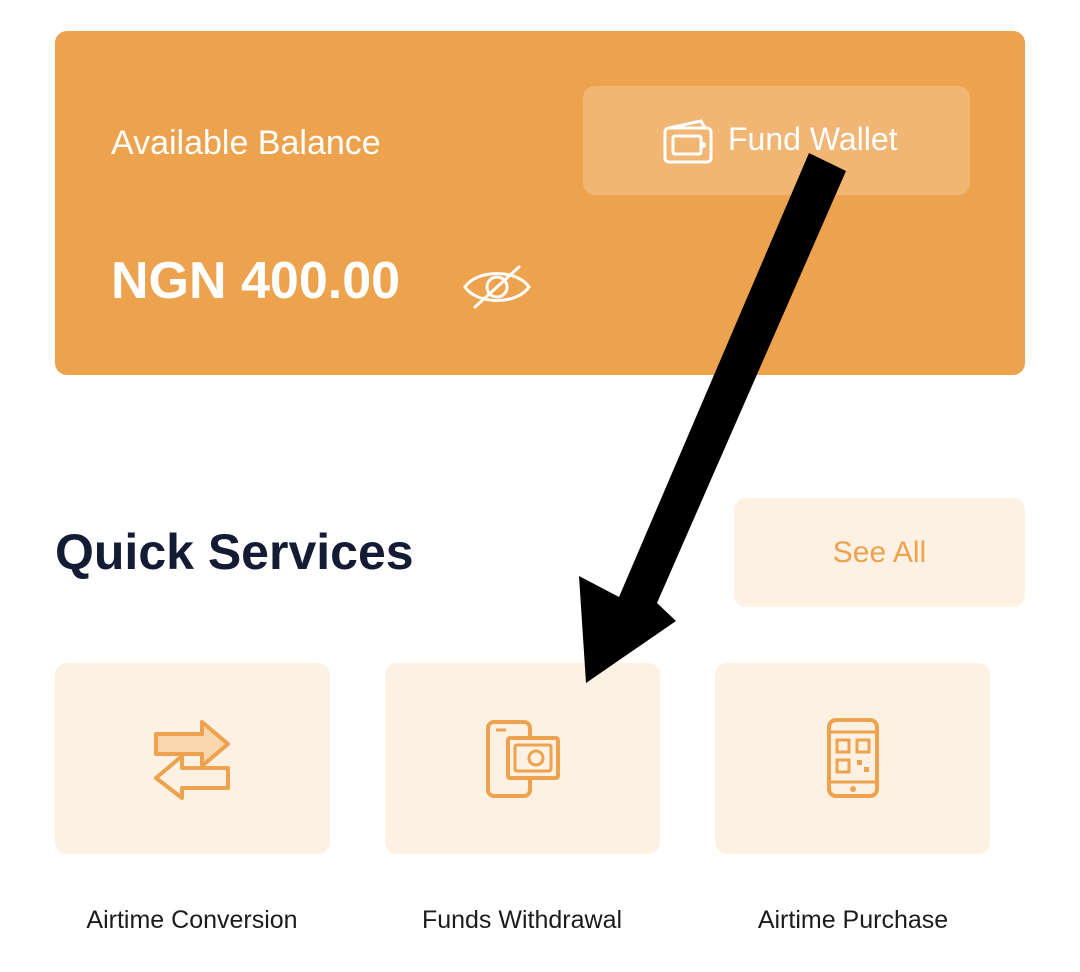 The image size is (1080, 972). Describe the element at coordinates (522, 920) in the screenshot. I see `service-label-funds-withdrawal: Funds Withdrawal` at that location.